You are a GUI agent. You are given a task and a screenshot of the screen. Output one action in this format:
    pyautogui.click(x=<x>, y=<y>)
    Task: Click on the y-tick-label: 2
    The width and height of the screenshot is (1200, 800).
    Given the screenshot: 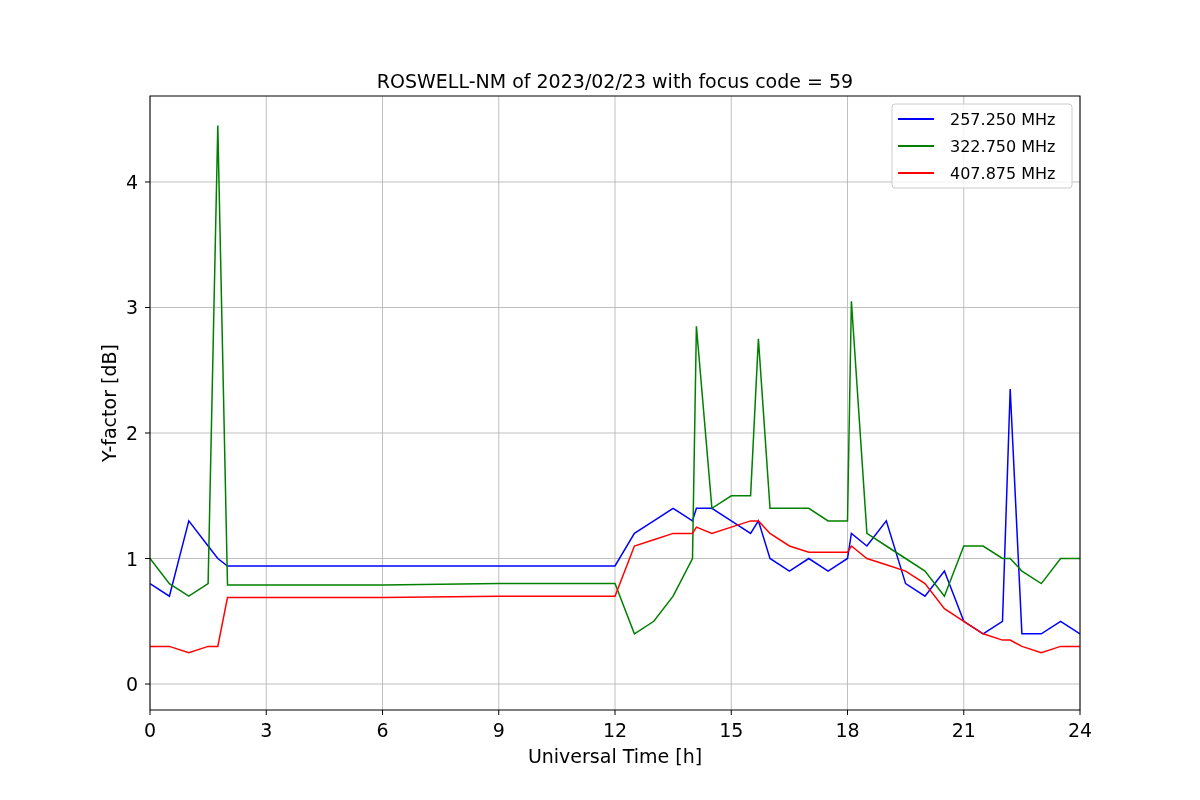 What is the action you would take?
    pyautogui.click(x=131, y=433)
    